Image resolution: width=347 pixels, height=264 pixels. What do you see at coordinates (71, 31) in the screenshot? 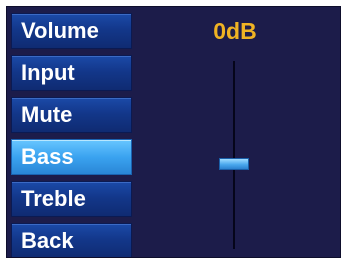
I see `menu-item-volume: Volume` at bounding box center [71, 31].